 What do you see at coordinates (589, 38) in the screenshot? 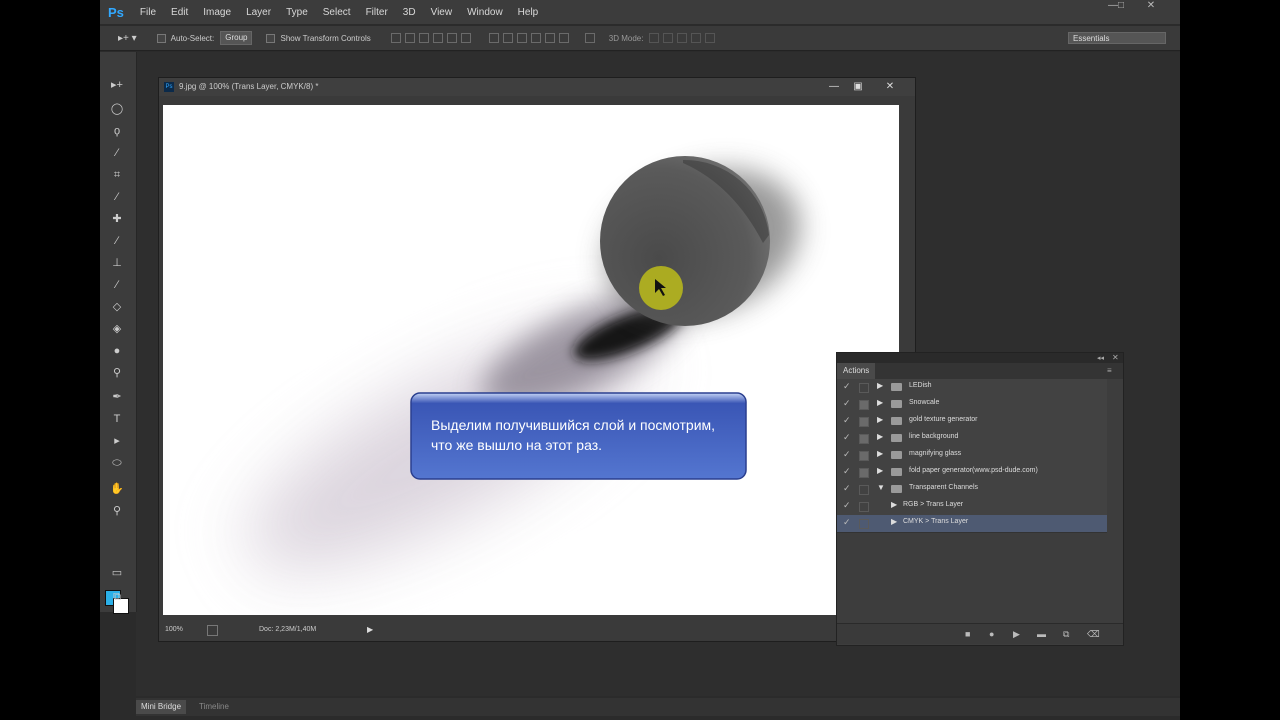
I see `auto-align-icon` at bounding box center [589, 38].